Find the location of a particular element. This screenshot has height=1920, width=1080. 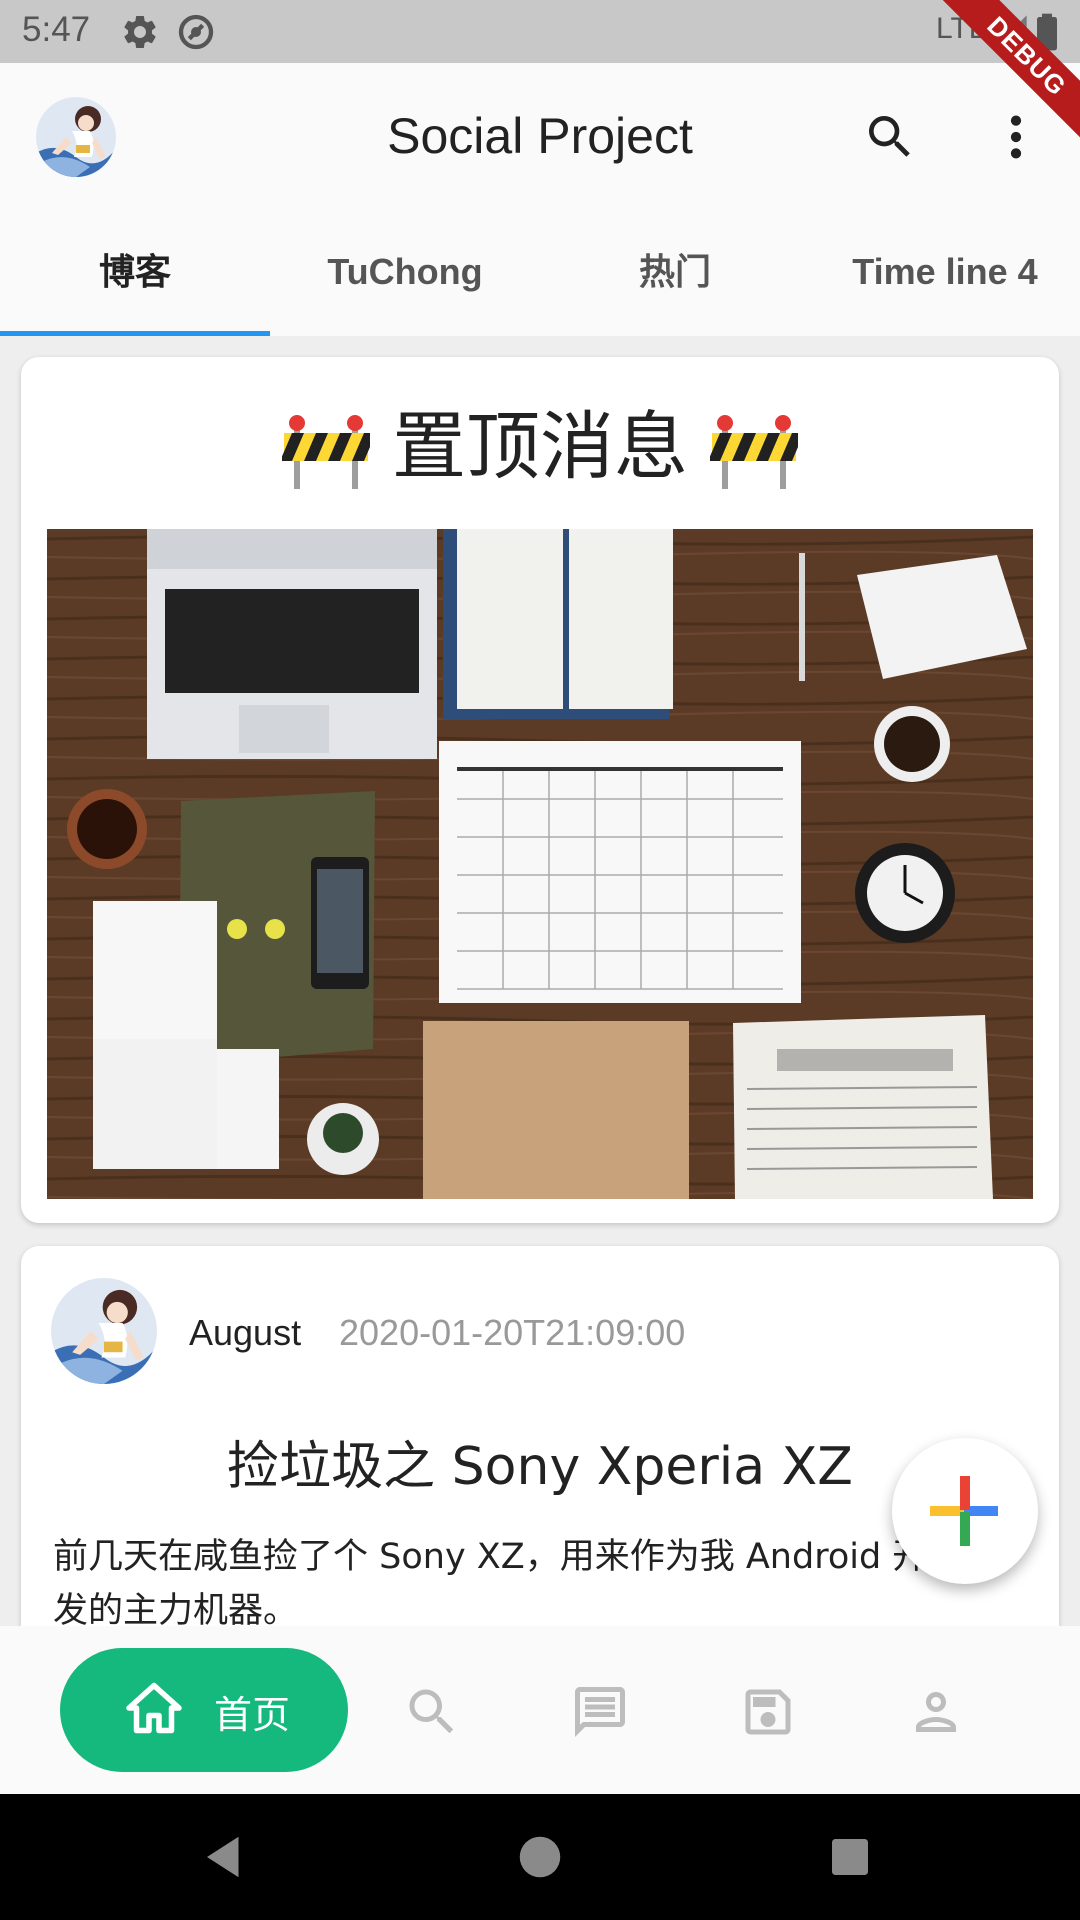

settings-icon is located at coordinates (140, 31).